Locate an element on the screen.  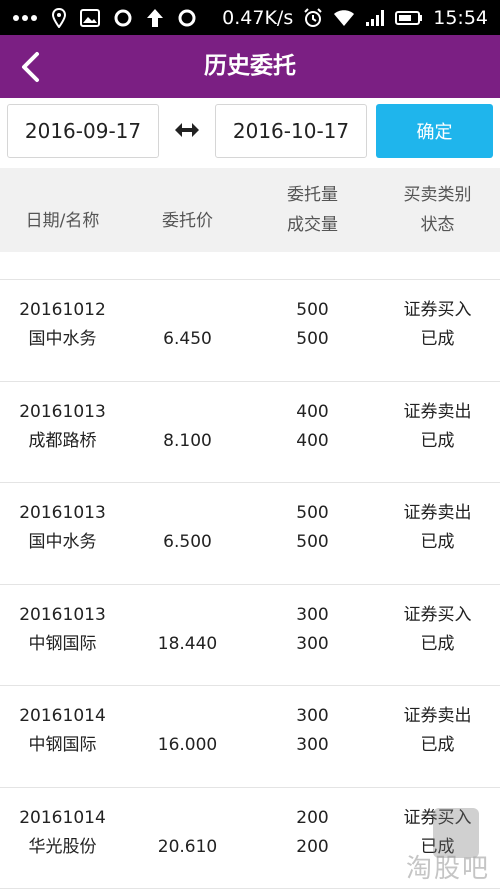
header-state: 状态 is located at coordinates (437, 225).